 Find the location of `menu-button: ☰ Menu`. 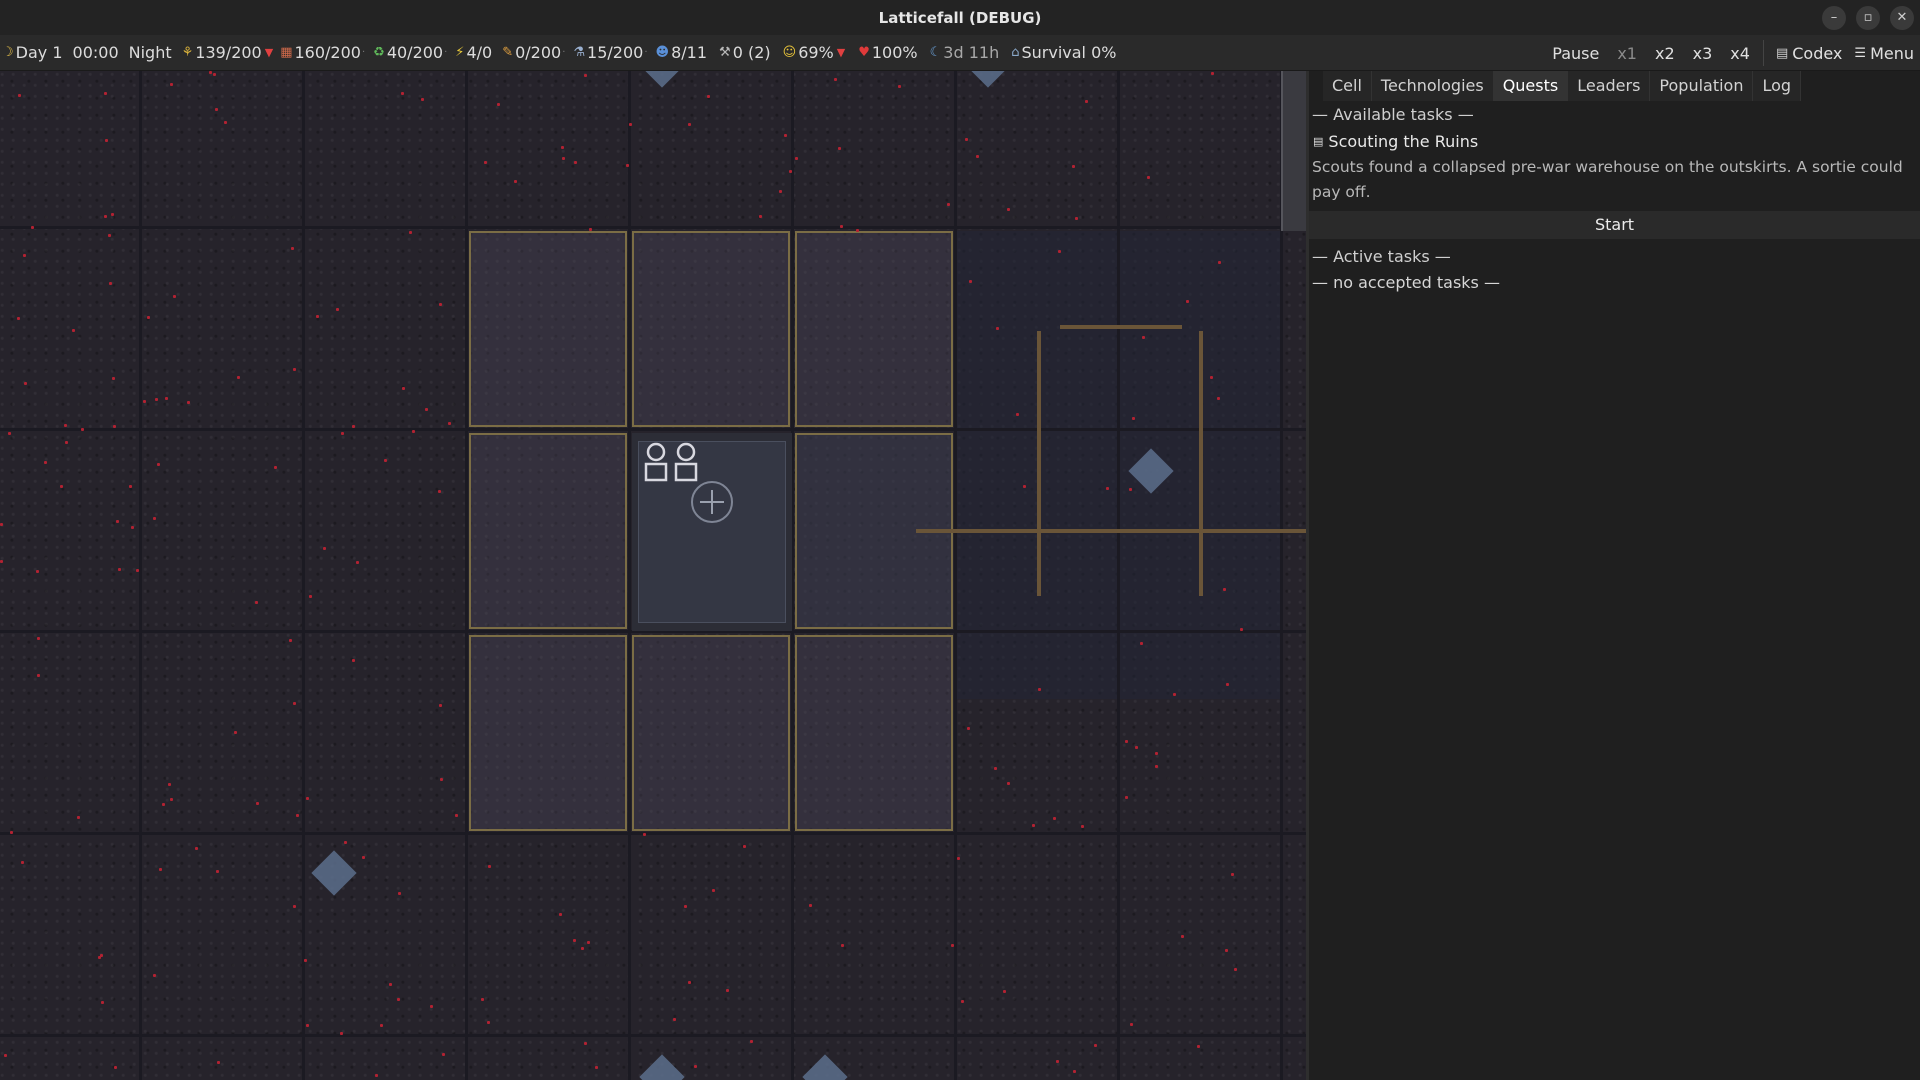

menu-button: ☰ Menu is located at coordinates (1884, 53).